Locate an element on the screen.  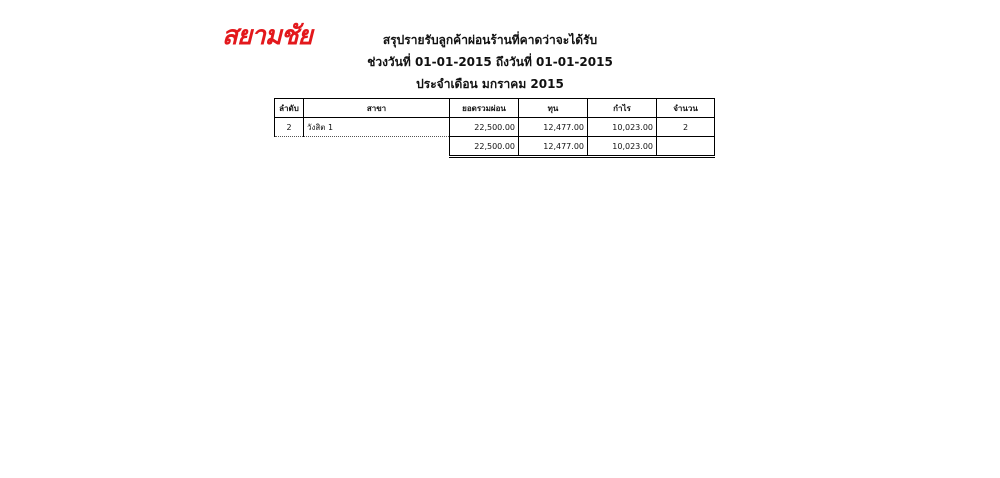
header-seq: ลำดับ is located at coordinates (289, 108).